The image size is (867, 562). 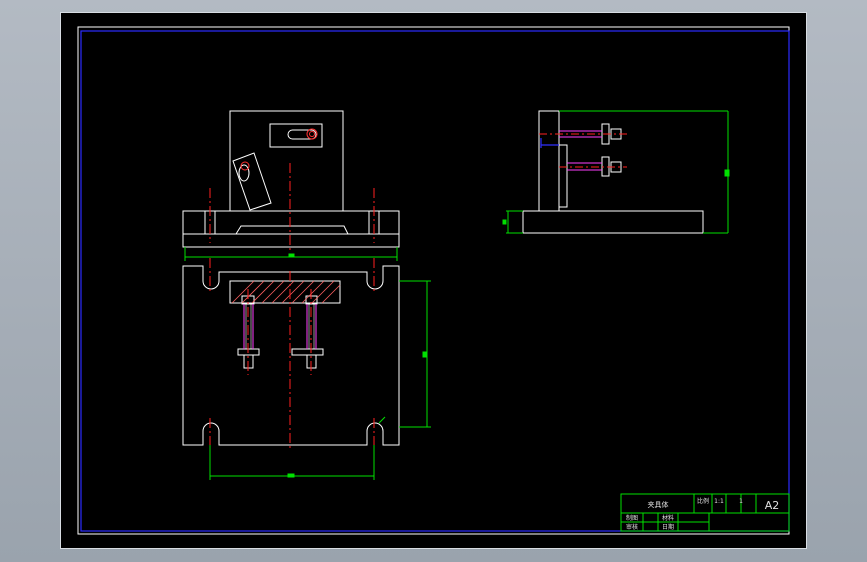 I want to click on side-base, so click(x=613, y=222).